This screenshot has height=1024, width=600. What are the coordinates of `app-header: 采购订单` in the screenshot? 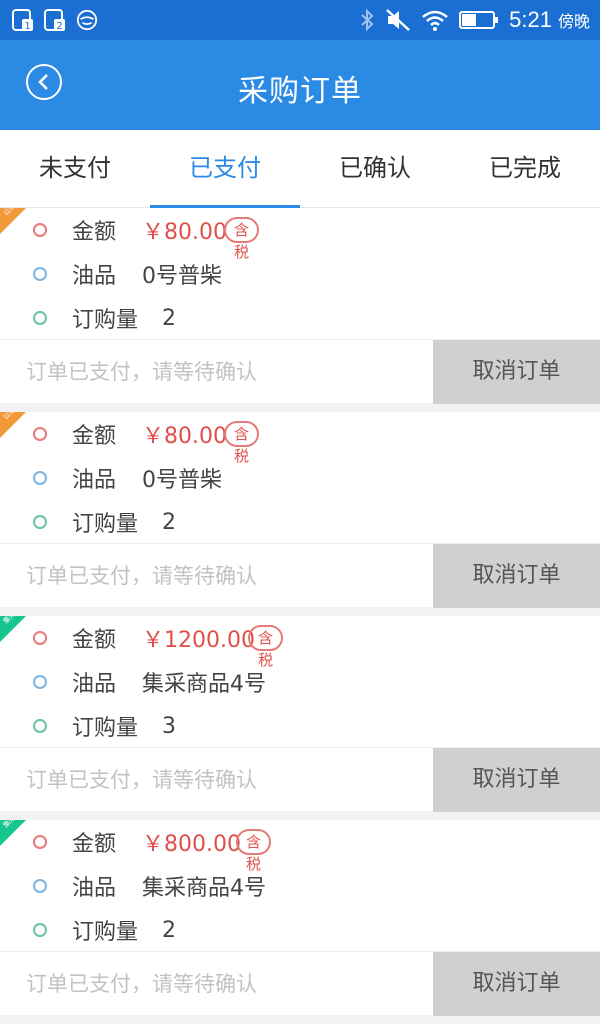 It's located at (300, 85).